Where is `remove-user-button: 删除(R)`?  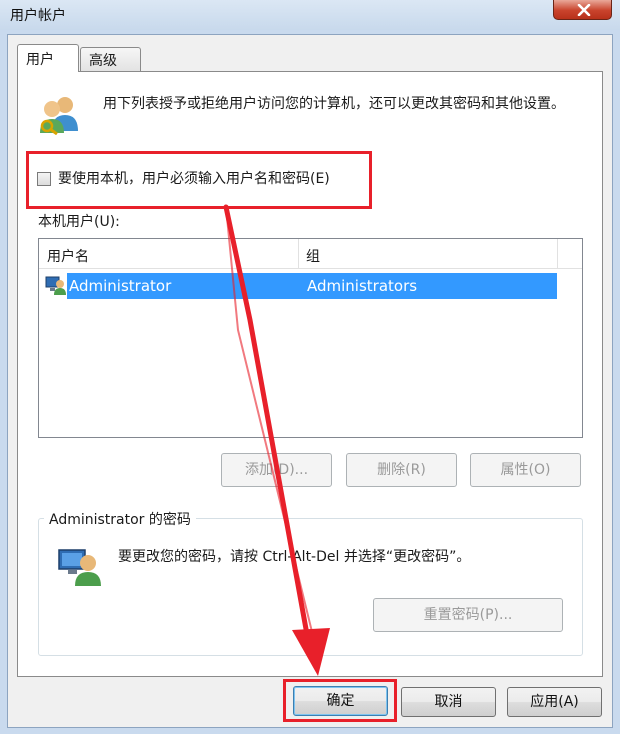 remove-user-button: 删除(R) is located at coordinates (401, 470).